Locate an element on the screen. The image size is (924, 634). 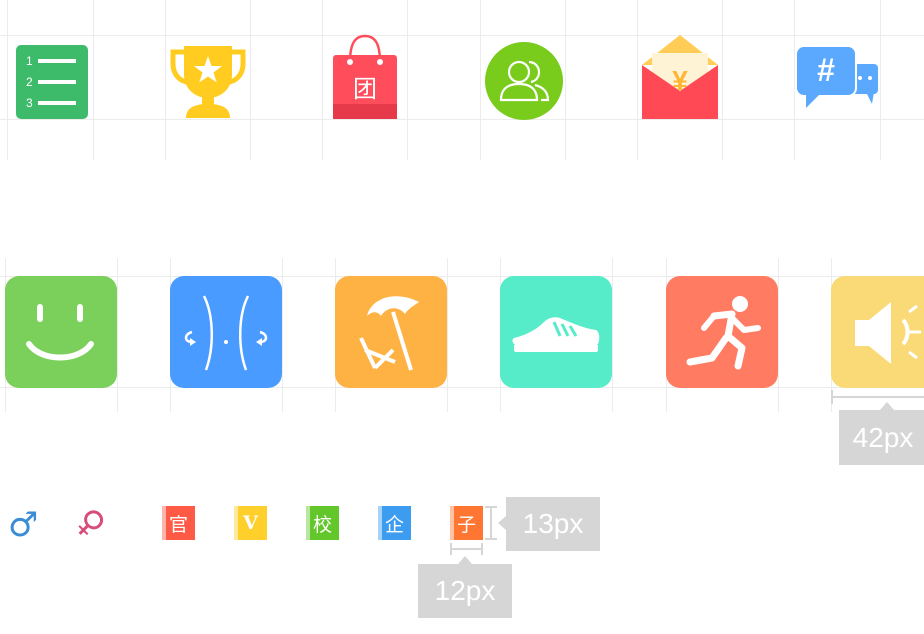
female-symbol-icon: ♀ is located at coordinates (90, 523).